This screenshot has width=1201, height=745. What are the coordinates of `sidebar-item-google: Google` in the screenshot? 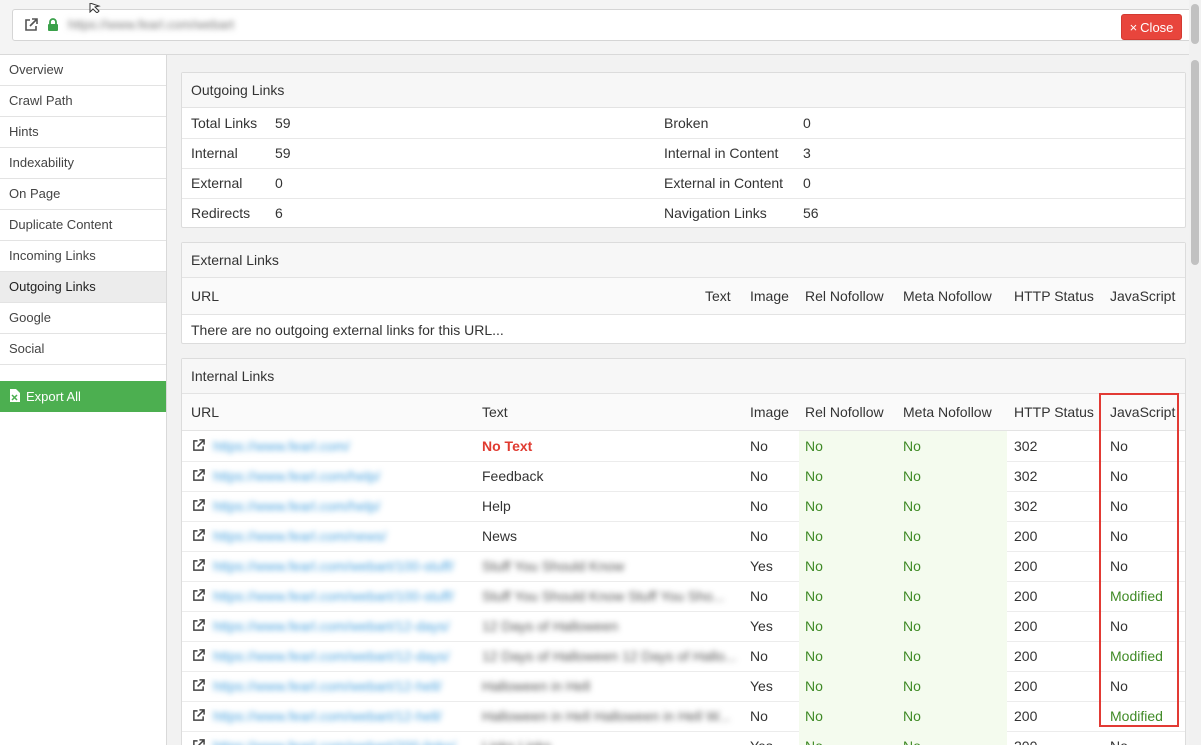 It's located at (83, 318).